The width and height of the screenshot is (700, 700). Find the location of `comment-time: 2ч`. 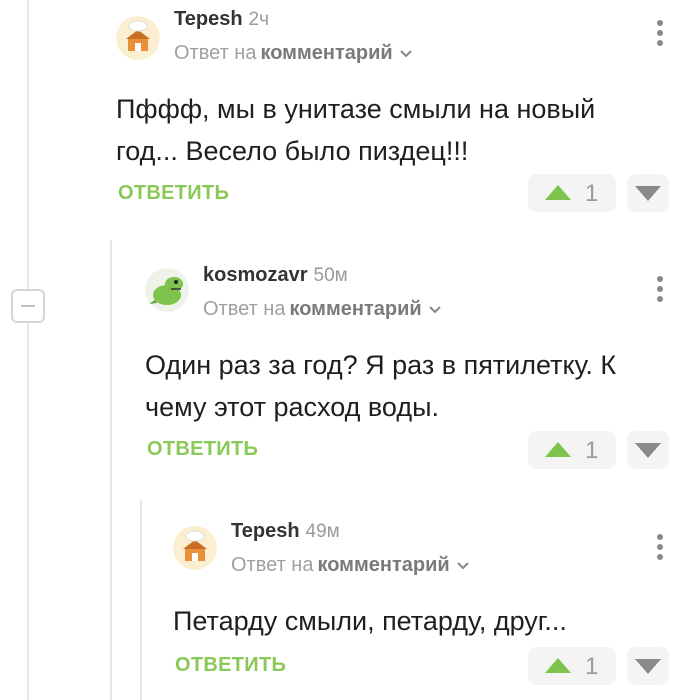

comment-time: 2ч is located at coordinates (259, 19).